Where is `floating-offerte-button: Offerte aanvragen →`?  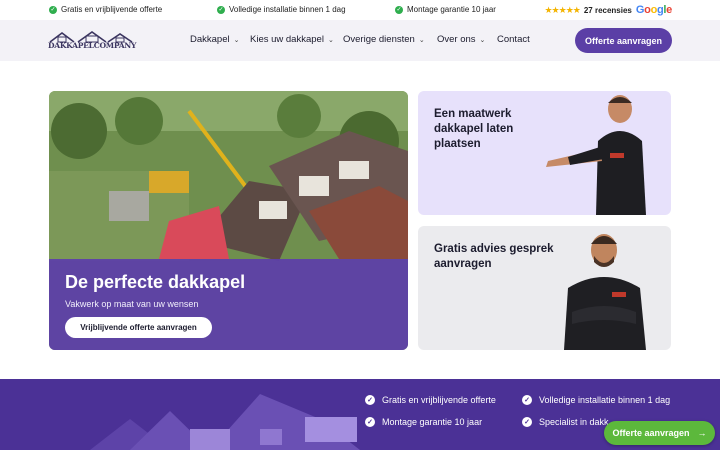 floating-offerte-button: Offerte aanvragen → is located at coordinates (659, 433).